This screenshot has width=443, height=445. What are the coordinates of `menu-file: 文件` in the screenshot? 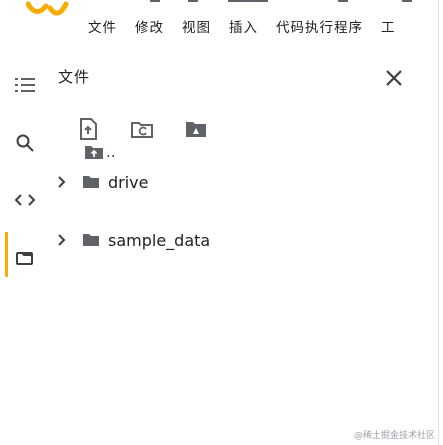 It's located at (102, 26).